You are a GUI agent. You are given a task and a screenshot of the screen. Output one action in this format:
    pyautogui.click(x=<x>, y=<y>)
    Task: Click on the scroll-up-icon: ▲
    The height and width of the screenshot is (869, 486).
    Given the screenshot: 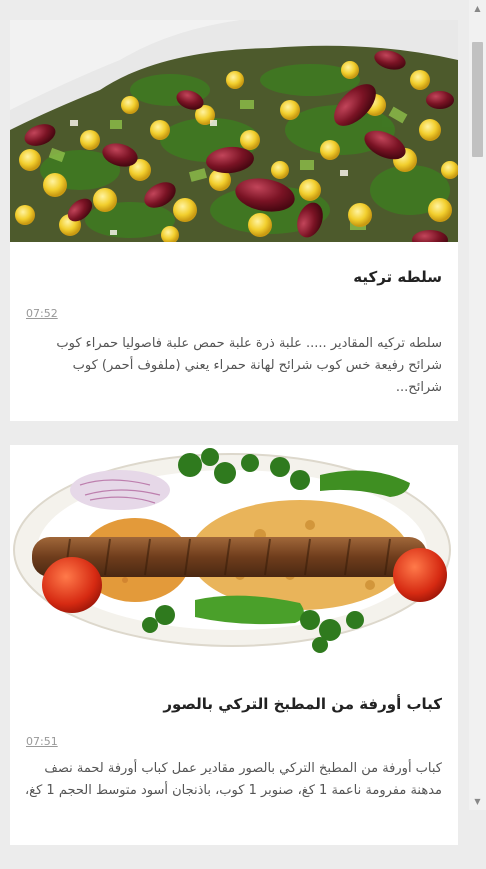 What is the action you would take?
    pyautogui.click(x=477, y=8)
    